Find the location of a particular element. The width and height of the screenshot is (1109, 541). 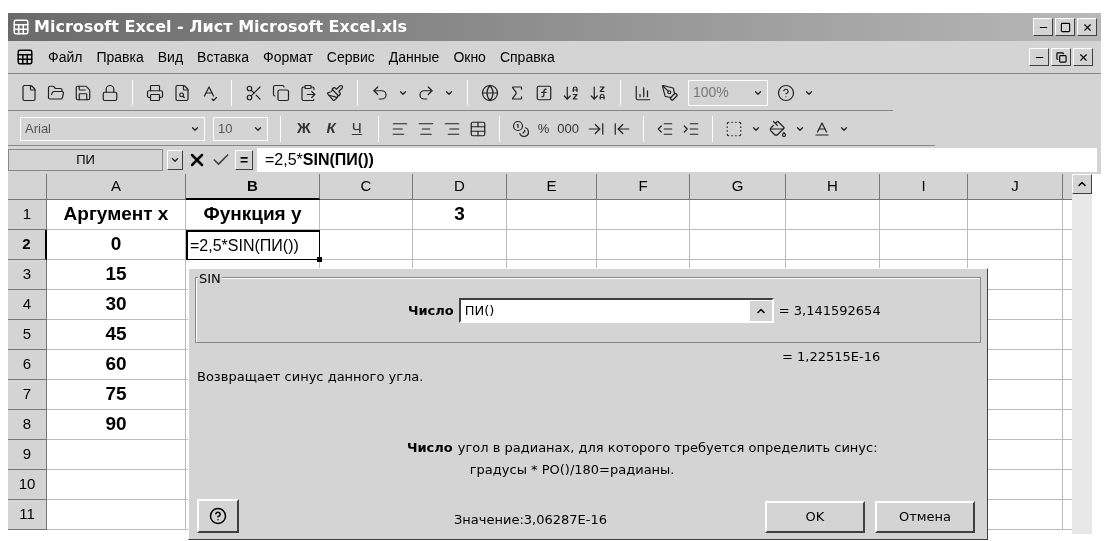

formula-text: =2,5* is located at coordinates (284, 160).